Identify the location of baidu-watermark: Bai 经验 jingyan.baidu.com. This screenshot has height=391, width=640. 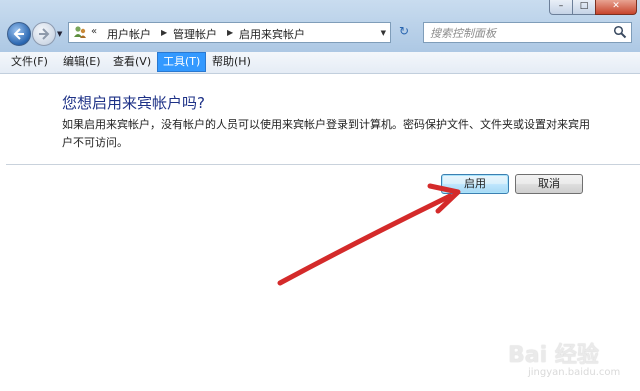
(572, 362).